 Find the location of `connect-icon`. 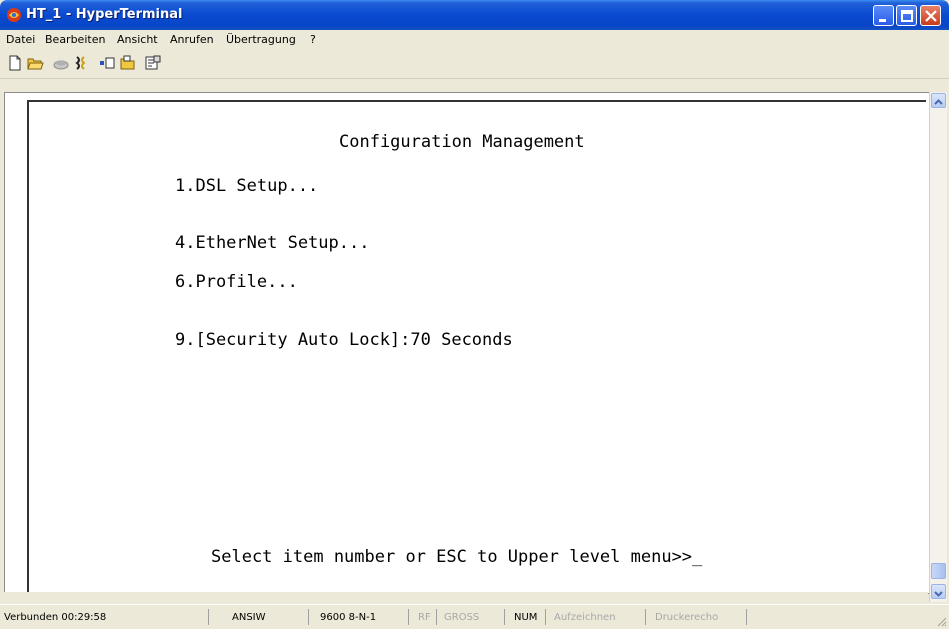

connect-icon is located at coordinates (81, 63).